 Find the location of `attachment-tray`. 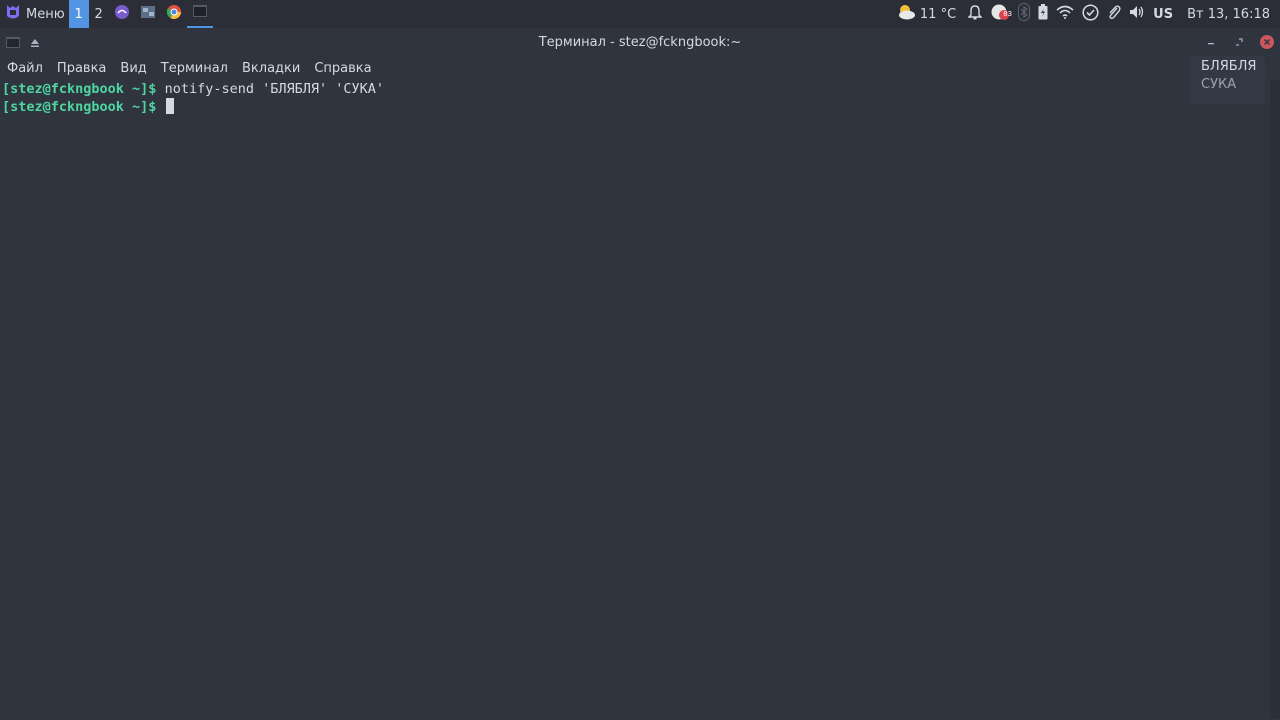

attachment-tray is located at coordinates (1114, 14).